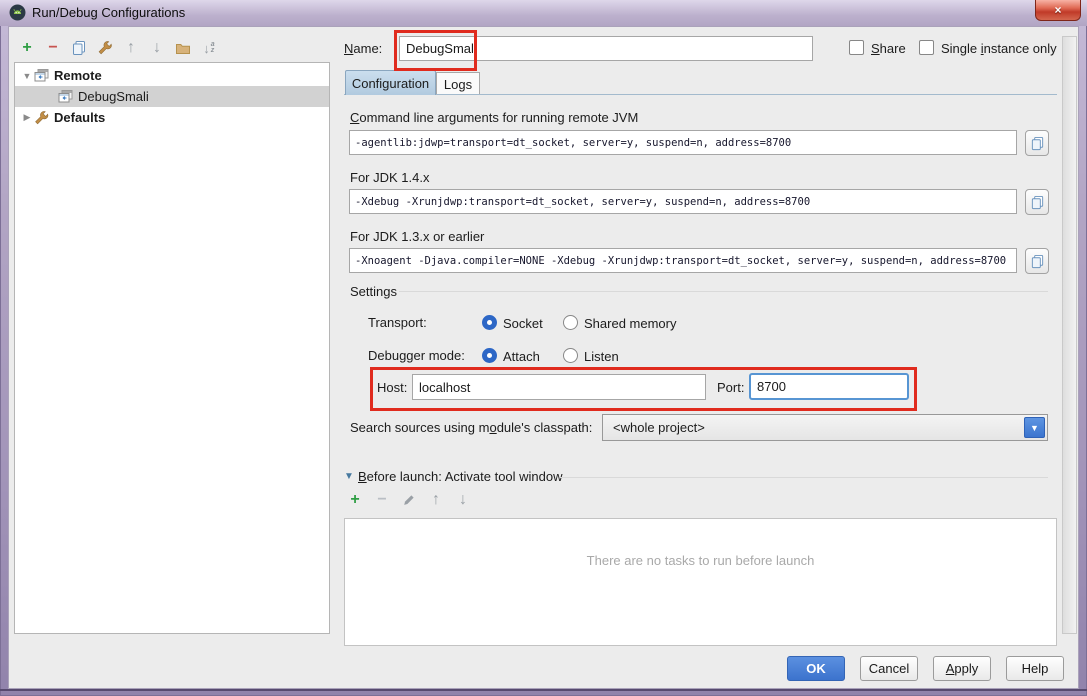  I want to click on edit-defaults-button, so click(105, 48).